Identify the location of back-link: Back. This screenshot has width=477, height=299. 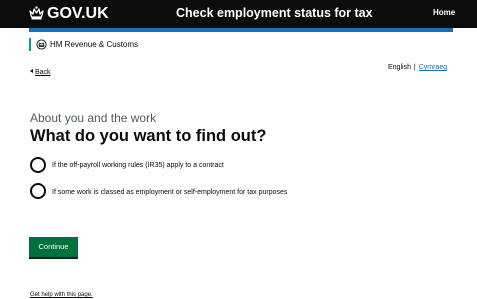
(40, 72).